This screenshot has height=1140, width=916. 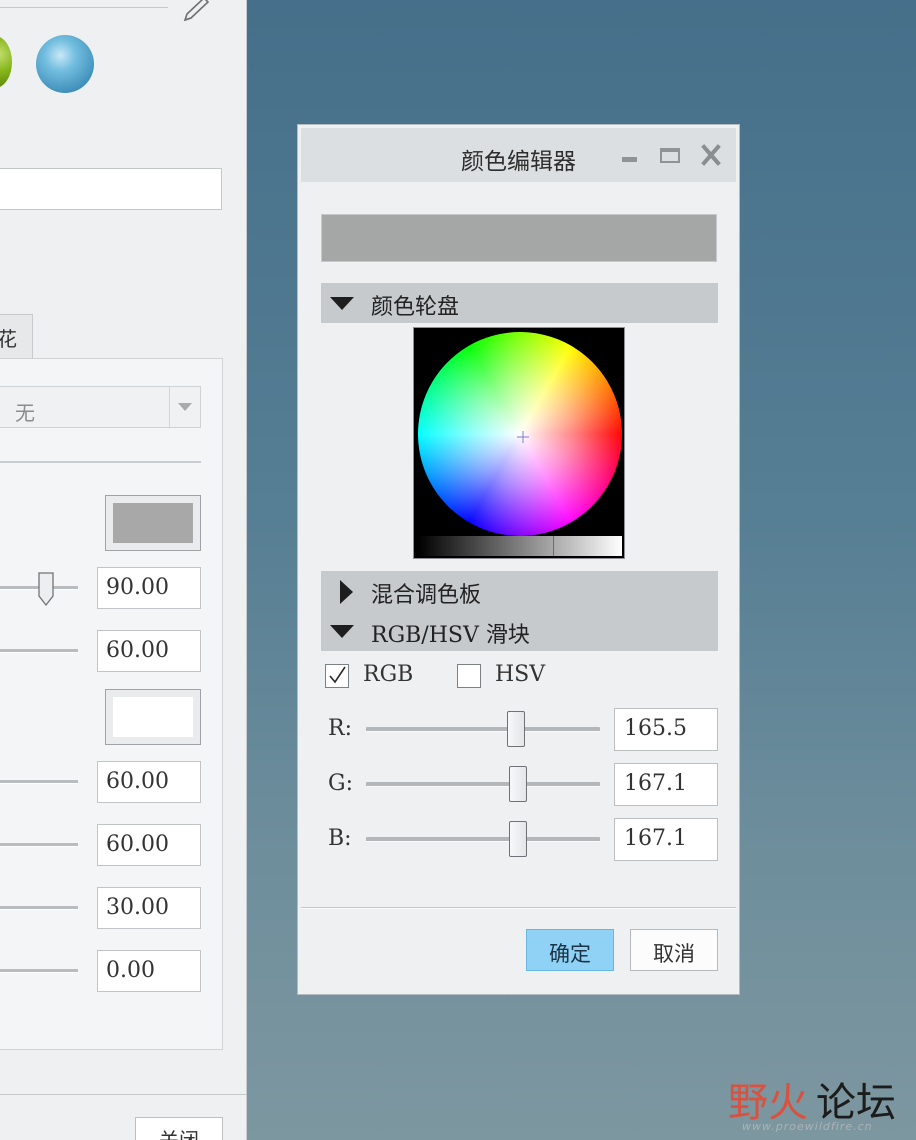 What do you see at coordinates (483, 839) in the screenshot?
I see `blue-slider-track` at bounding box center [483, 839].